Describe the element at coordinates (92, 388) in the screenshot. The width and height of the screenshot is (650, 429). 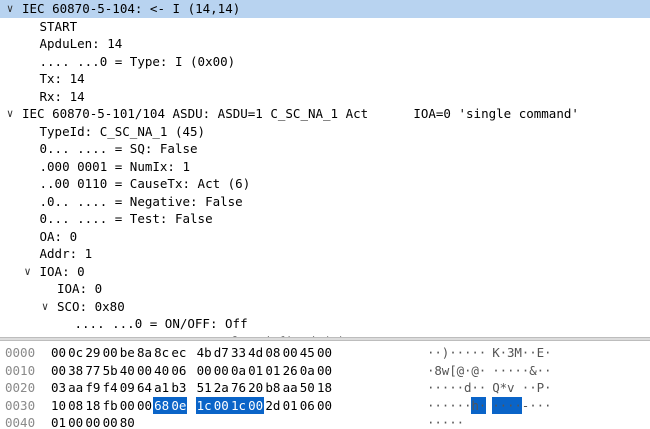
I see `hex-byte: f9` at that location.